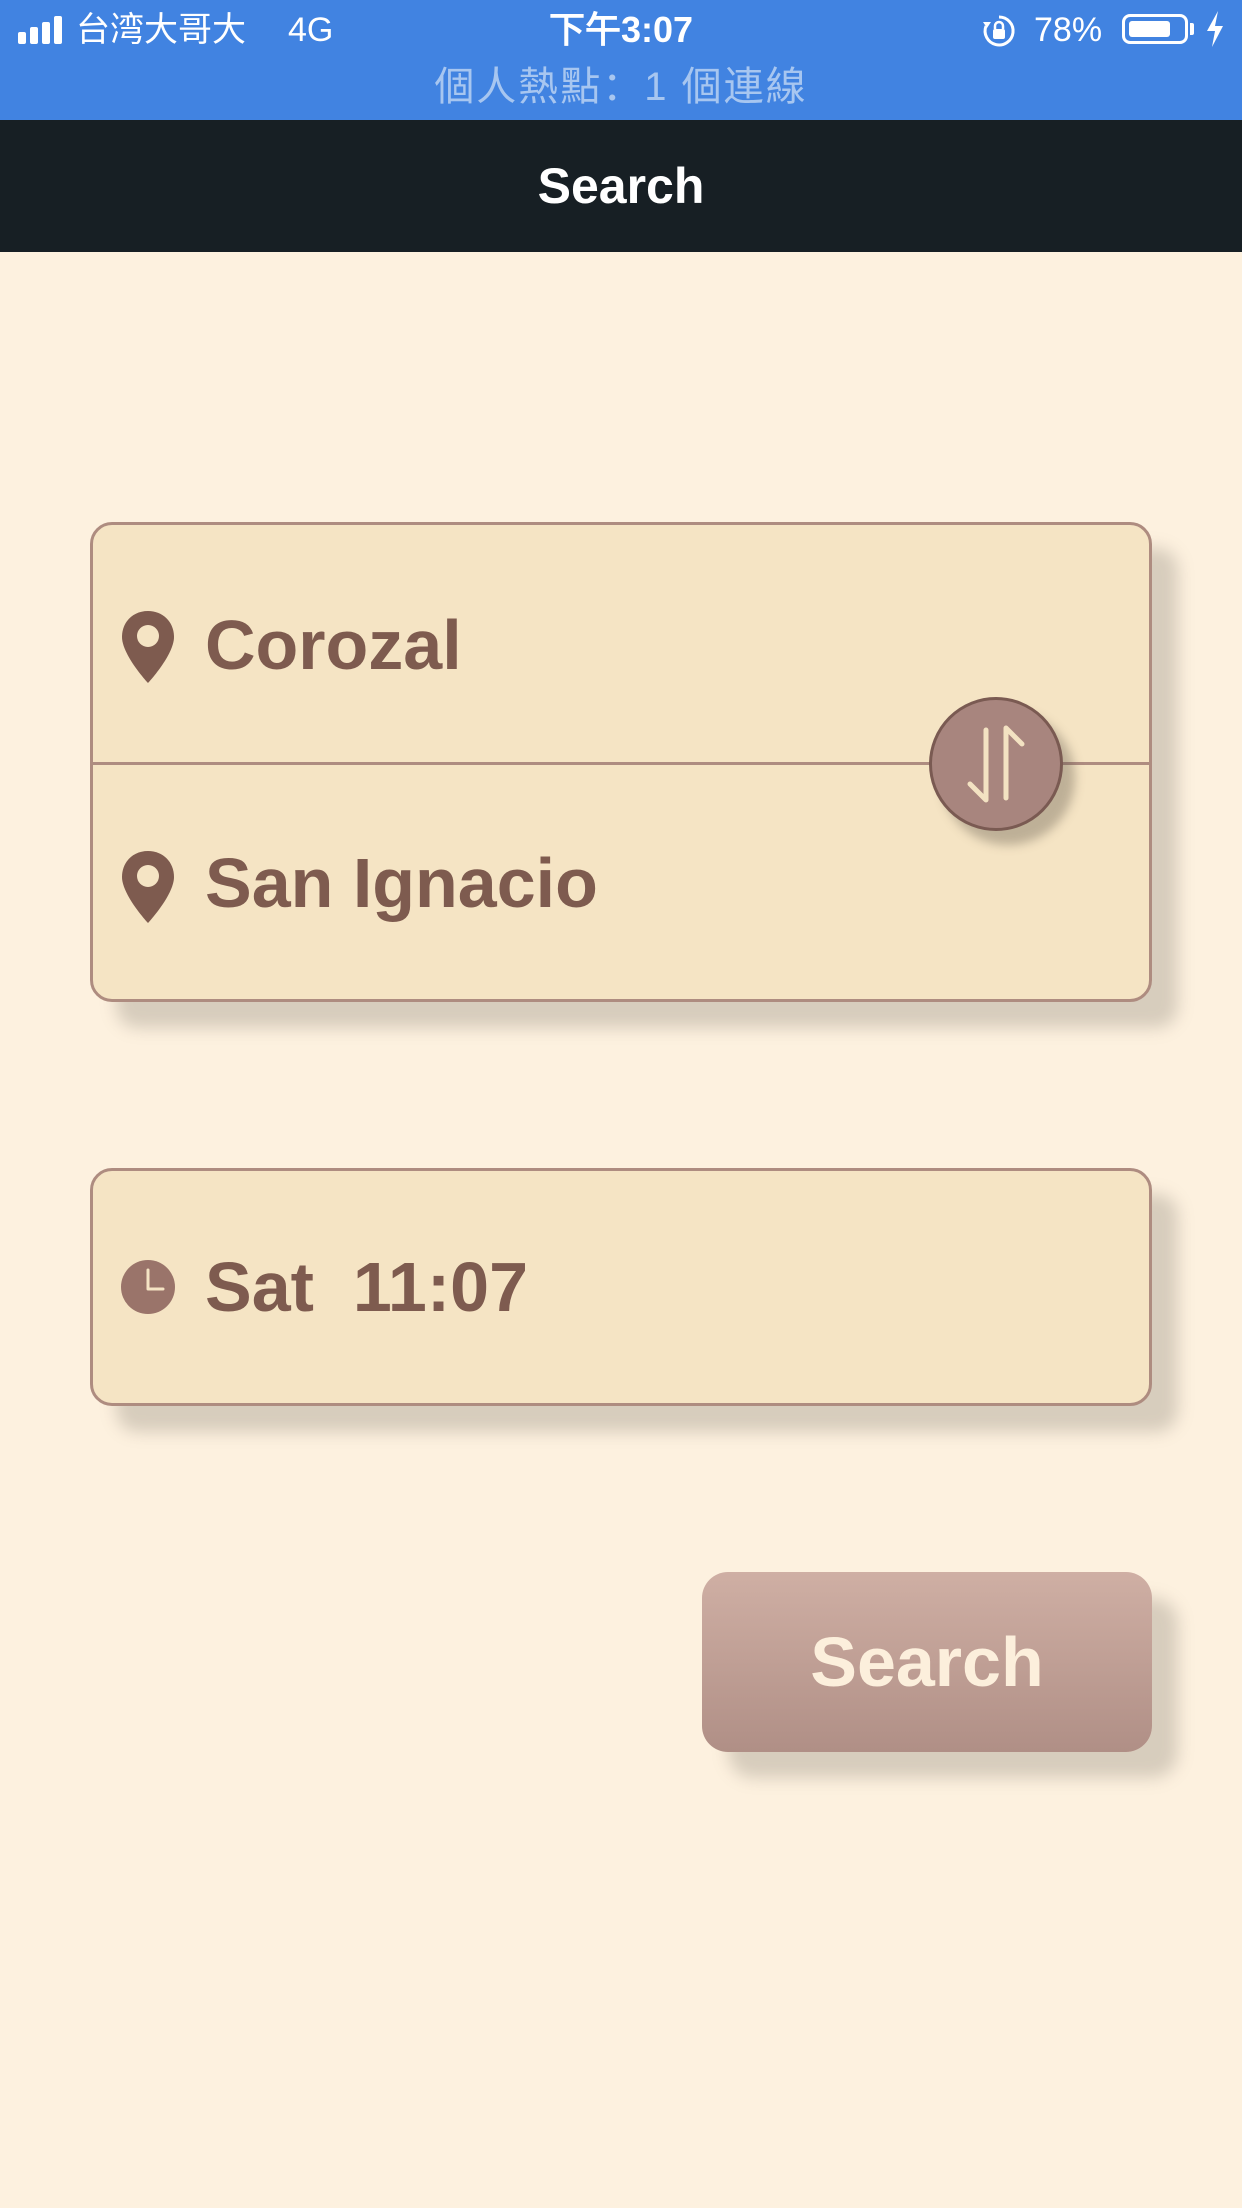 Image resolution: width=1242 pixels, height=2208 pixels. What do you see at coordinates (621, 87) in the screenshot?
I see `hotspot-banner: 個人熱點：1 個連線` at bounding box center [621, 87].